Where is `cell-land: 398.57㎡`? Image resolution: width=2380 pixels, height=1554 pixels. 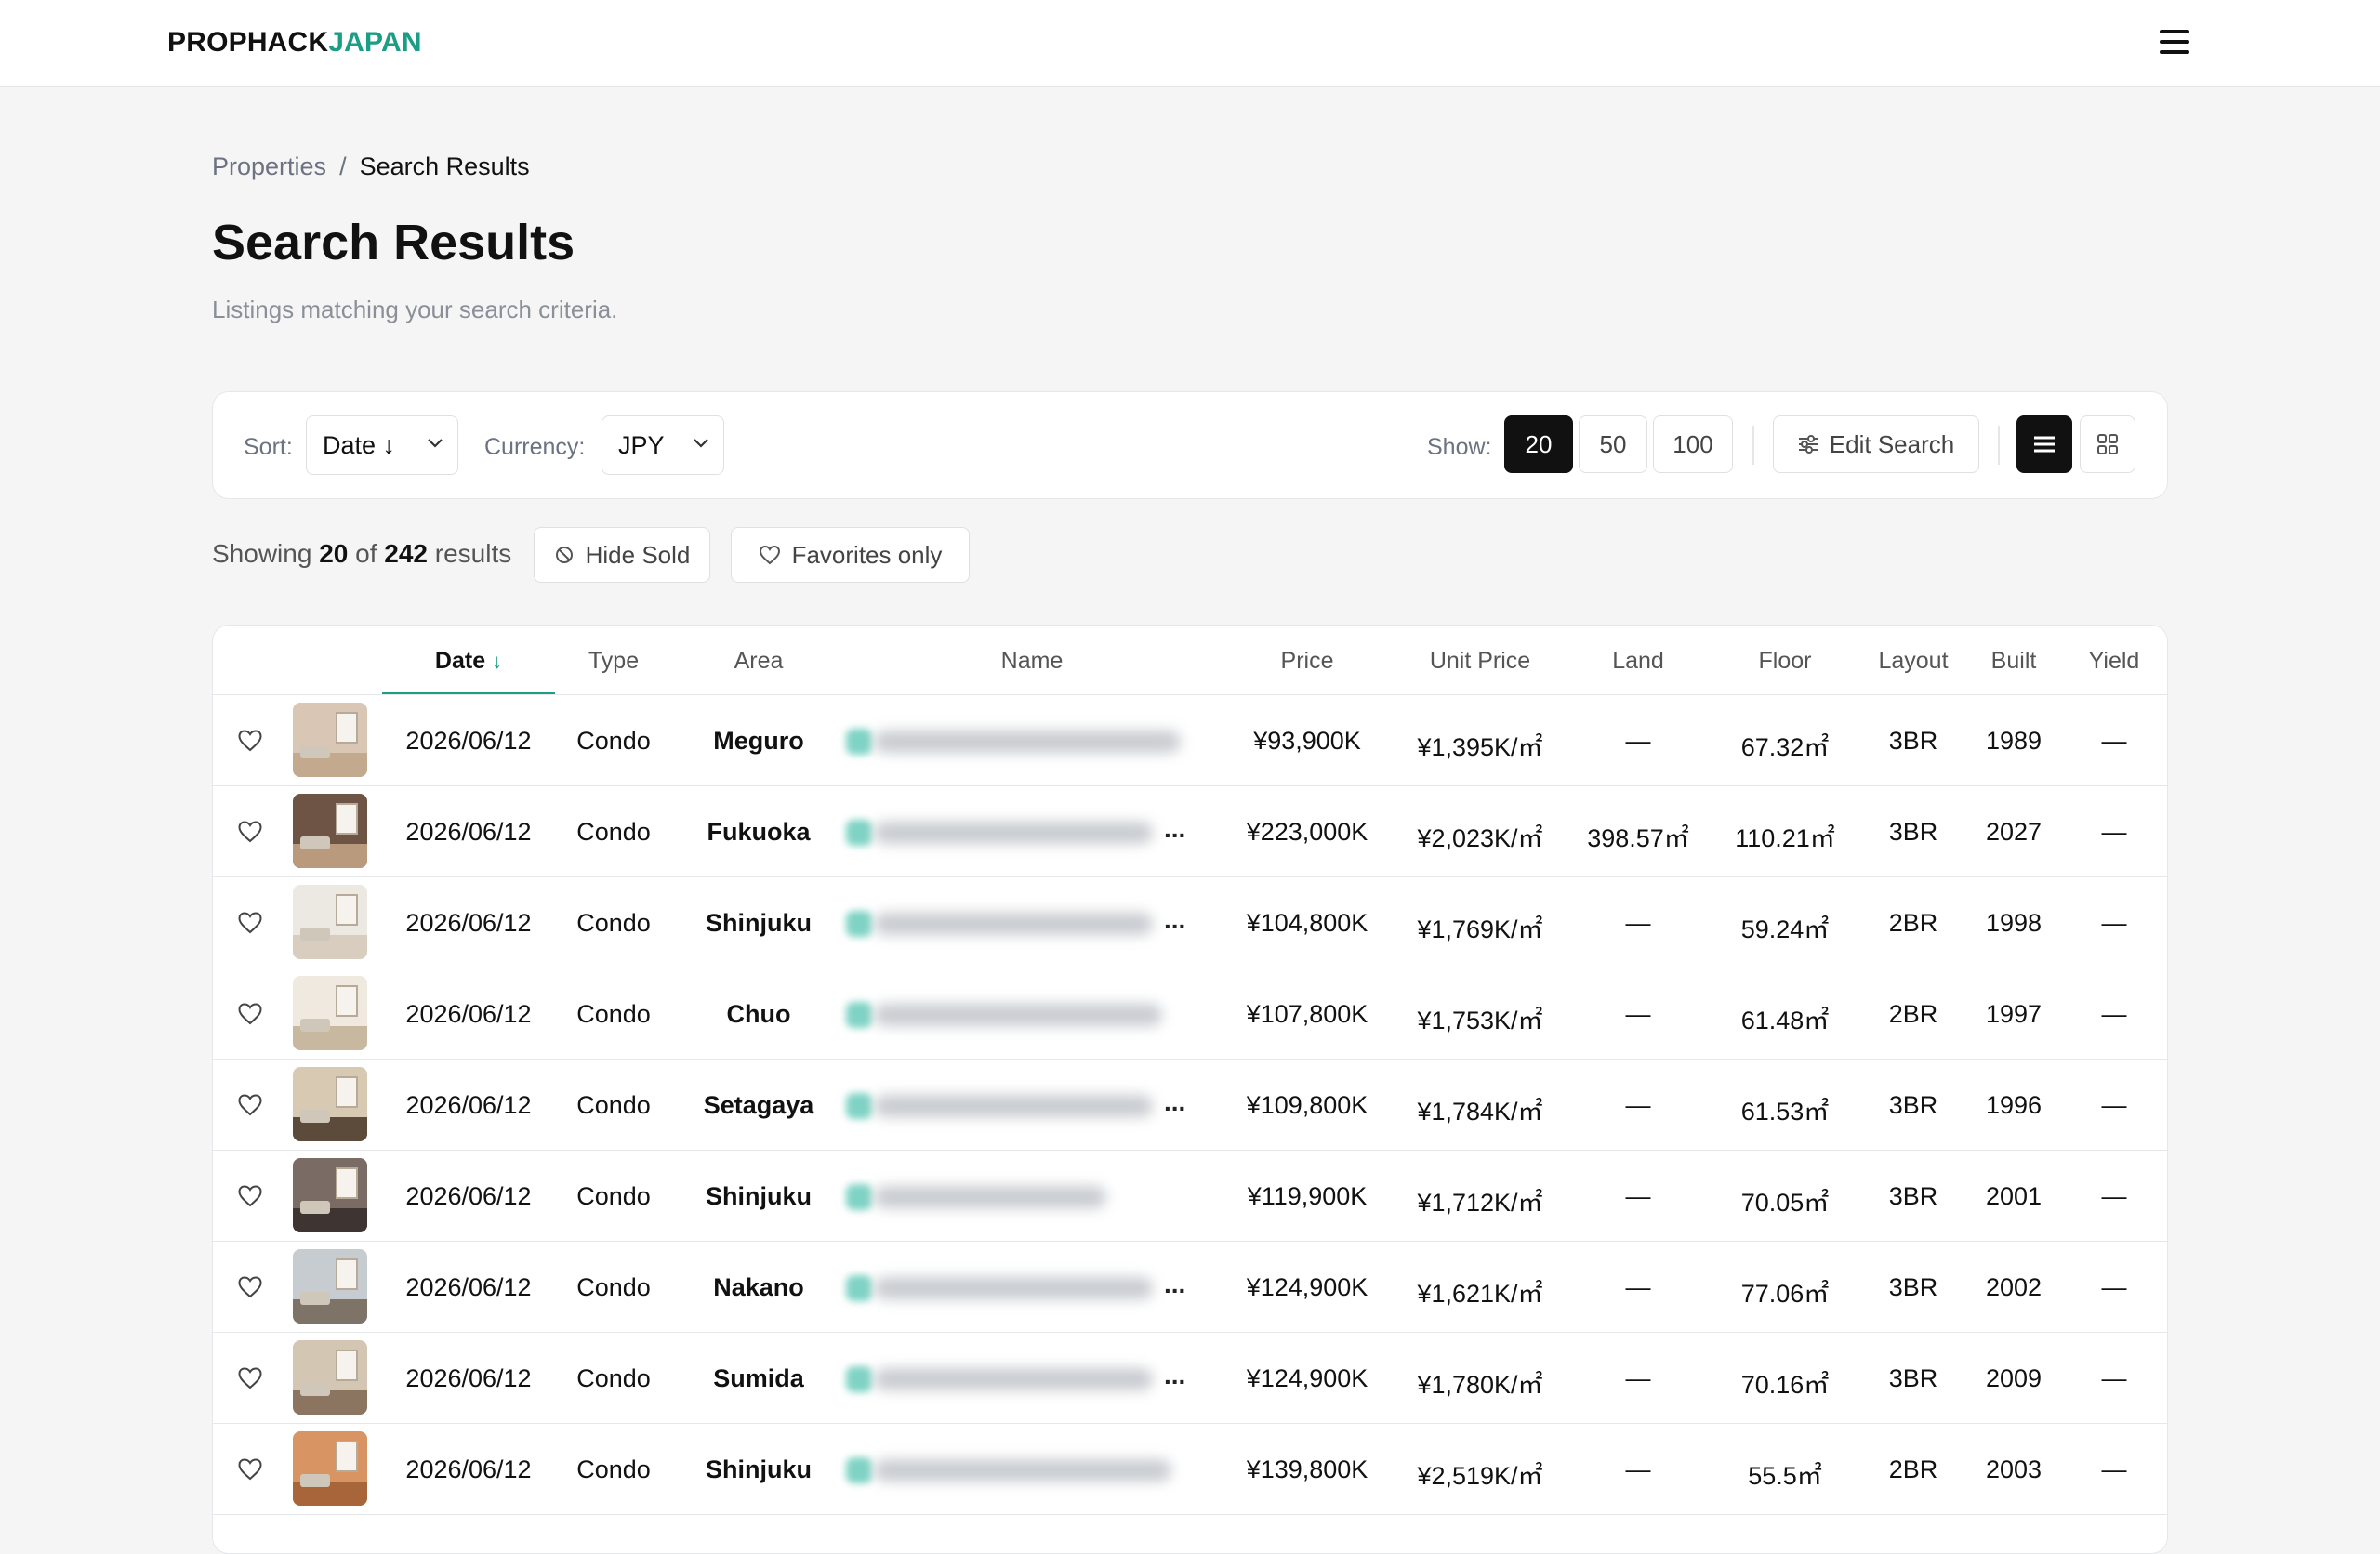
cell-land: 398.57㎡ is located at coordinates (1638, 838).